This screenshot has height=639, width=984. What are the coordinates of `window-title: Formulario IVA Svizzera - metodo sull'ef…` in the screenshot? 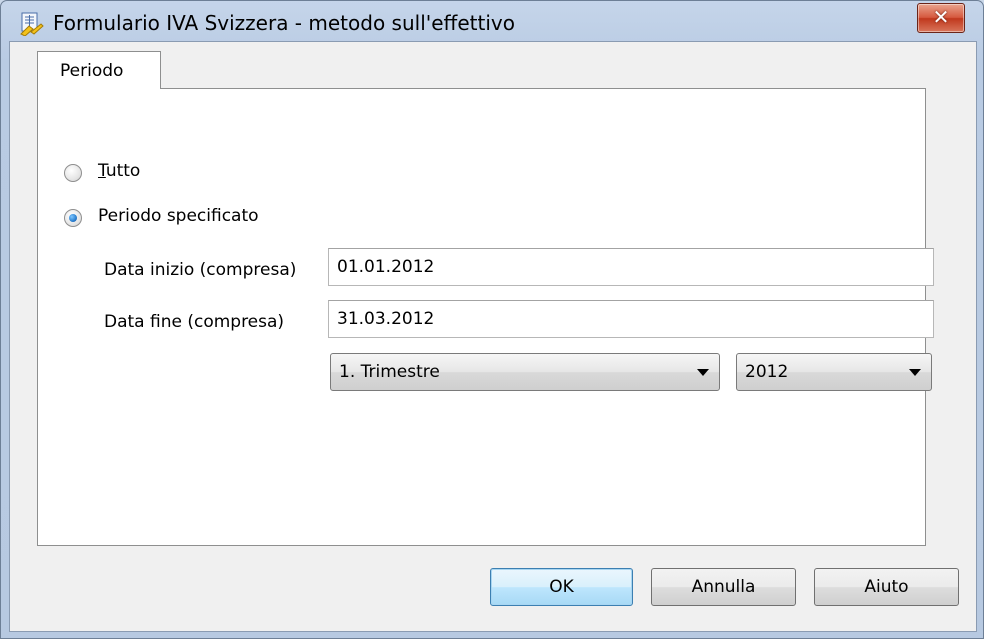 It's located at (284, 23).